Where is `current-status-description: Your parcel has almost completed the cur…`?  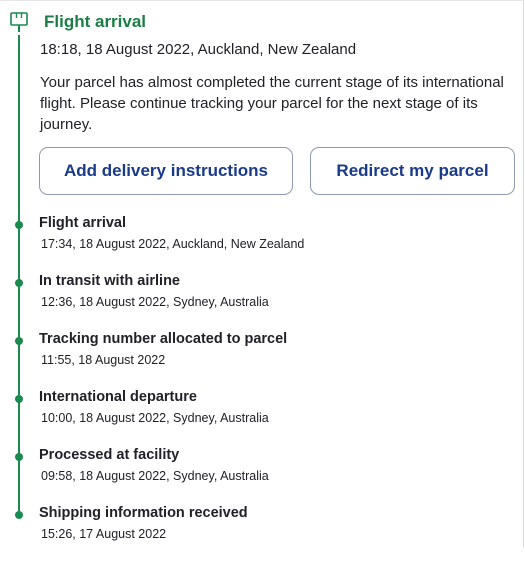
current-status-description: Your parcel has almost completed the cur… is located at coordinates (272, 103).